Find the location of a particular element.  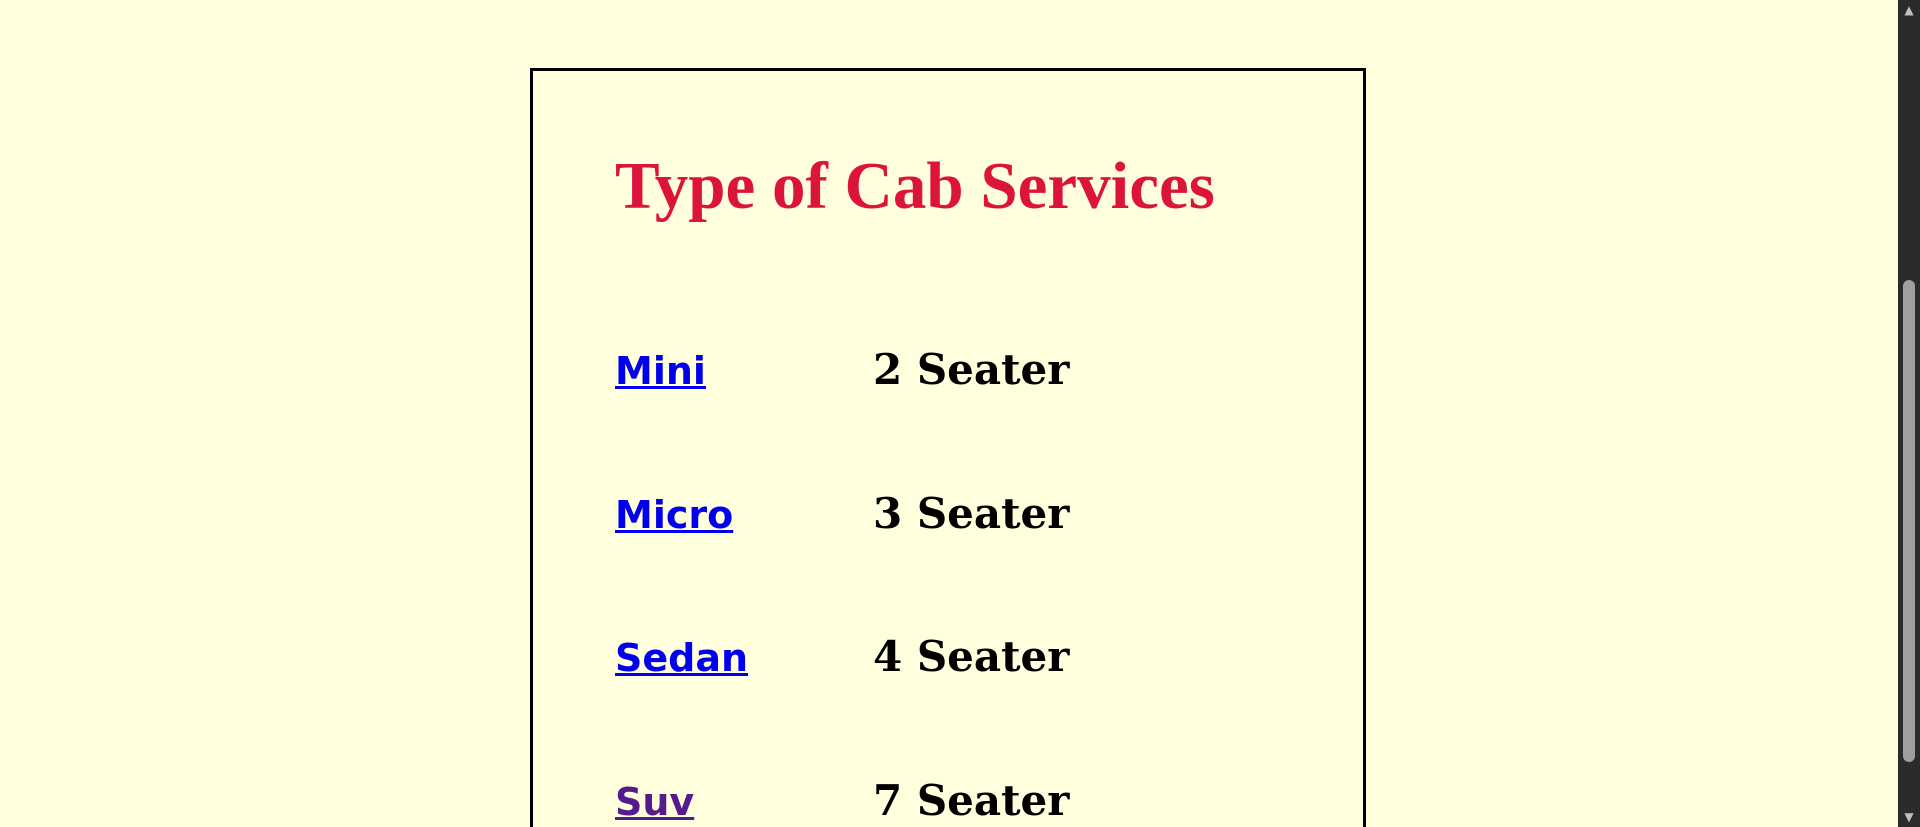

cab-row-suv: Suv 7 Seater is located at coordinates (965, 802).